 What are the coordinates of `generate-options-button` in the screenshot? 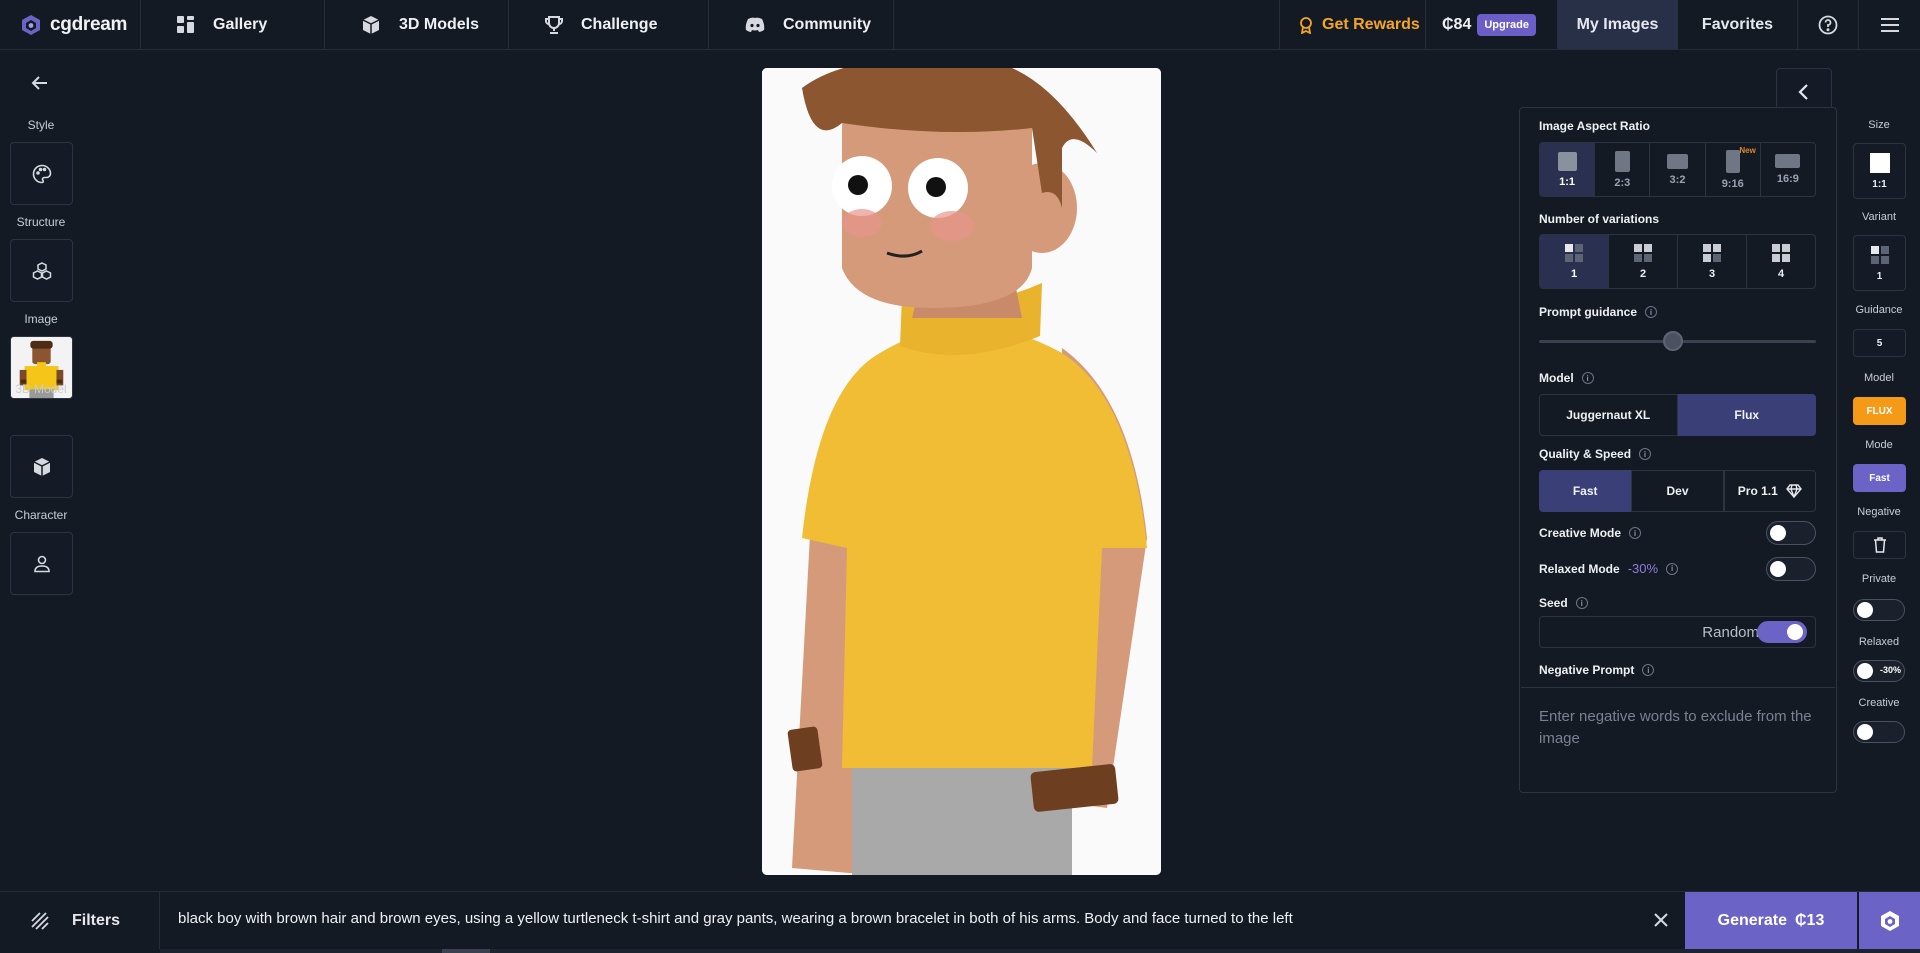 It's located at (1889, 920).